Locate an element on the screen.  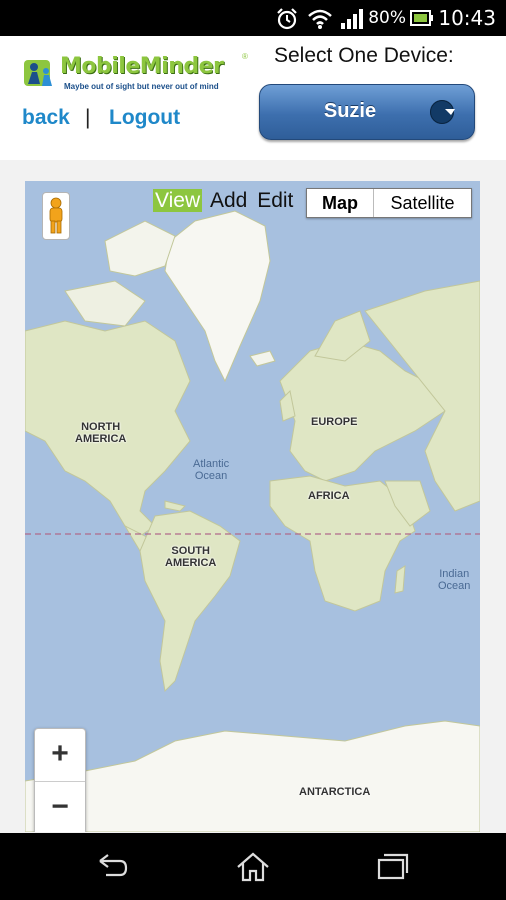
label-indian-ocean: Indian Ocean is located at coordinates (454, 580).